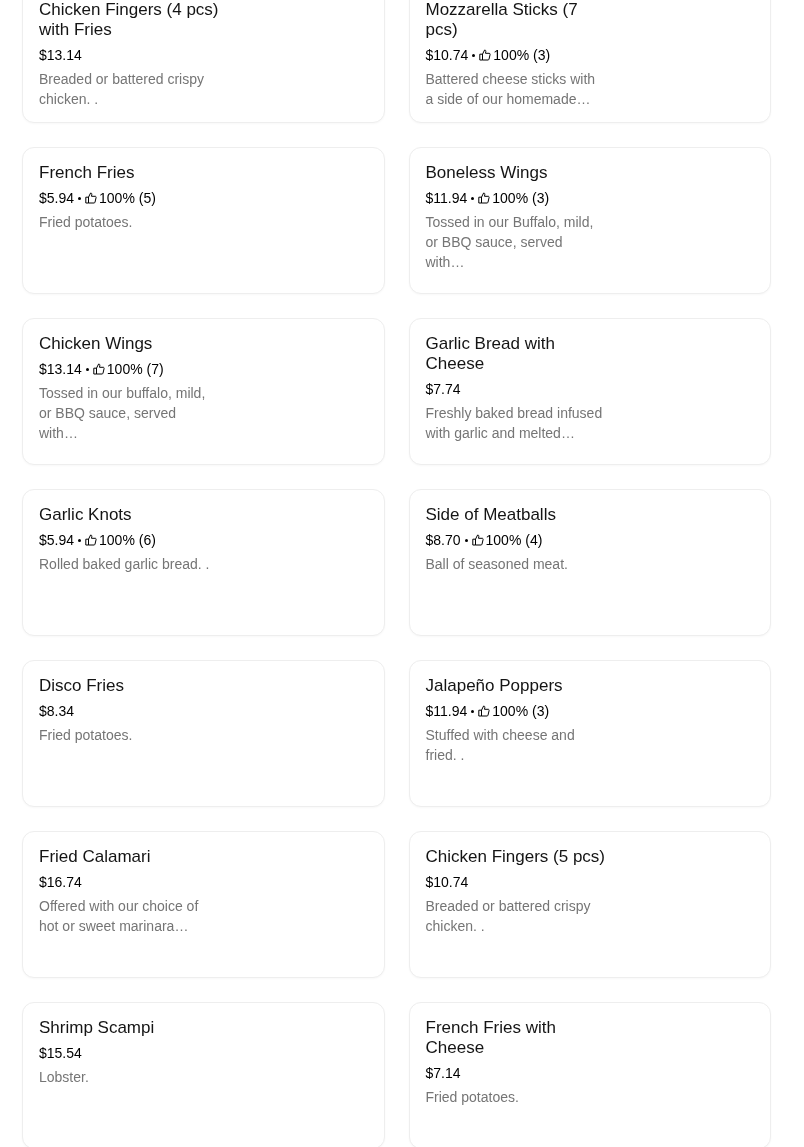 This screenshot has width=804, height=1147. What do you see at coordinates (127, 540) in the screenshot?
I see `item-rating: 100% (6)` at bounding box center [127, 540].